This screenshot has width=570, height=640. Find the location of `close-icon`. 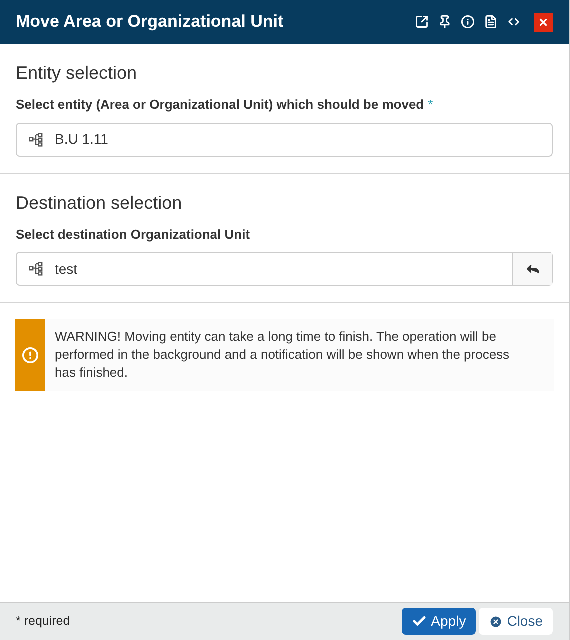

close-icon is located at coordinates (543, 22).